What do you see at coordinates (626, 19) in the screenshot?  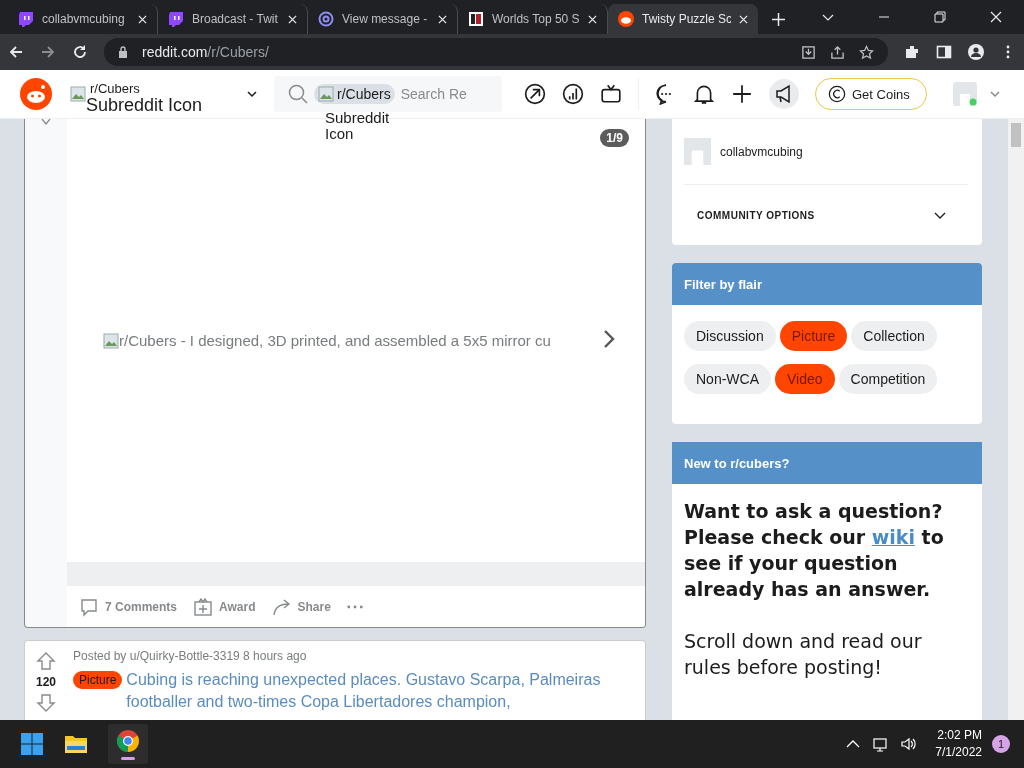 I see `reddit-icon` at bounding box center [626, 19].